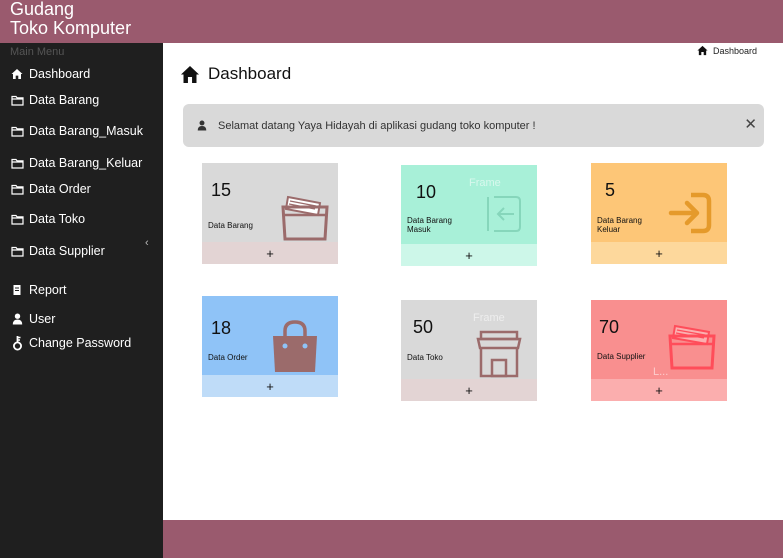 The width and height of the screenshot is (783, 558). I want to click on sidebar-item-label: Data Barang_Masuk, so click(86, 131).